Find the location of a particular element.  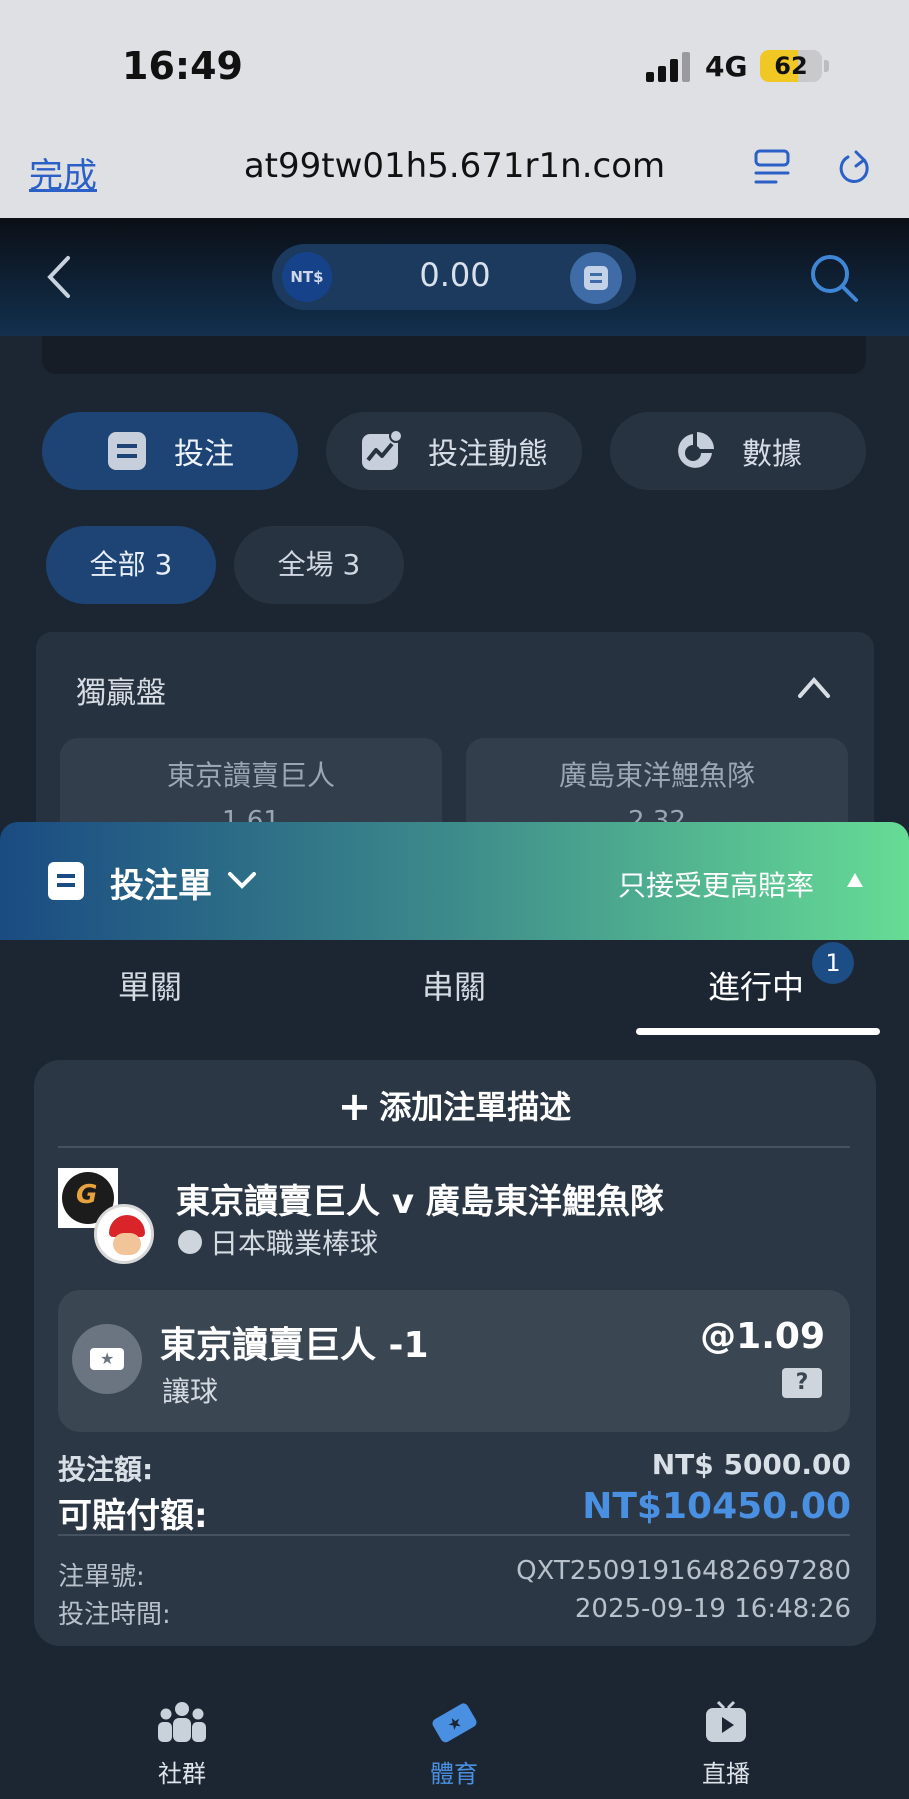

logo-face is located at coordinates (127, 1244).